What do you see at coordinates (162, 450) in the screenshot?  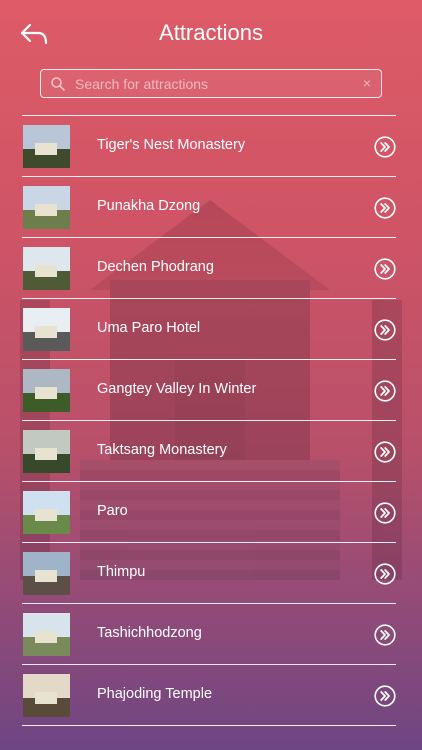 I see `attraction-name: Taktsang Monastery` at bounding box center [162, 450].